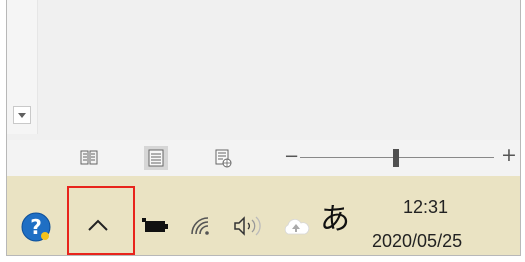 Image resolution: width=525 pixels, height=262 pixels. Describe the element at coordinates (335, 220) in the screenshot. I see `ime-indicator: あ` at that location.